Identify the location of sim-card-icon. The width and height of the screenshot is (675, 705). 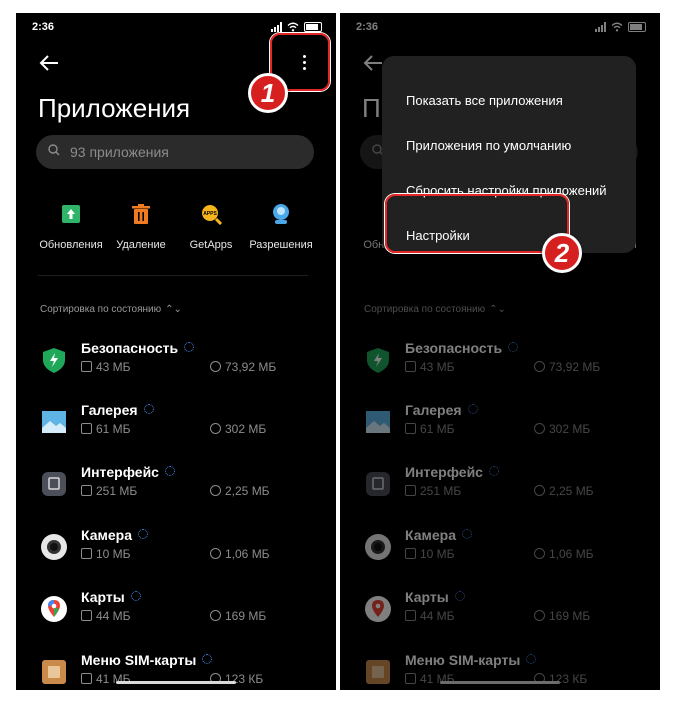
(54, 672).